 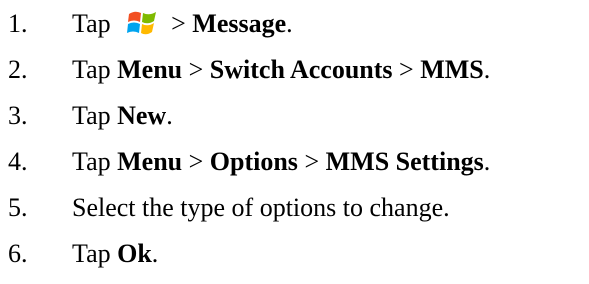 What do you see at coordinates (239, 23) in the screenshot?
I see `menu-term-message: Message` at bounding box center [239, 23].